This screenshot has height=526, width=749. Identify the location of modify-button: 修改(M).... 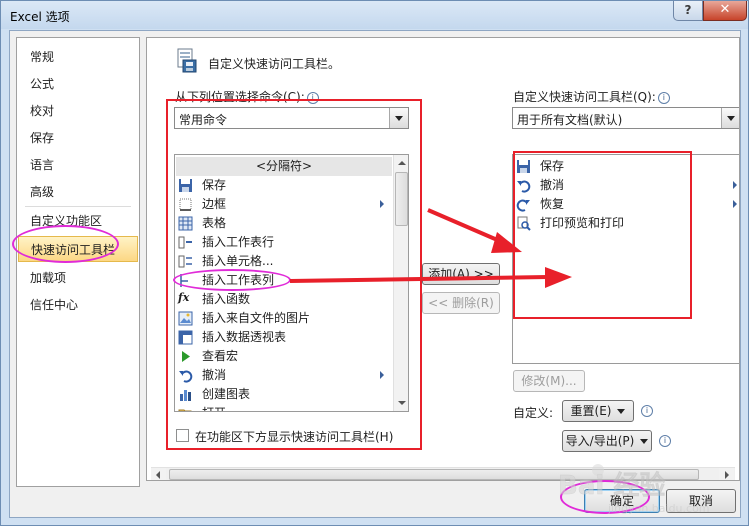
(549, 381).